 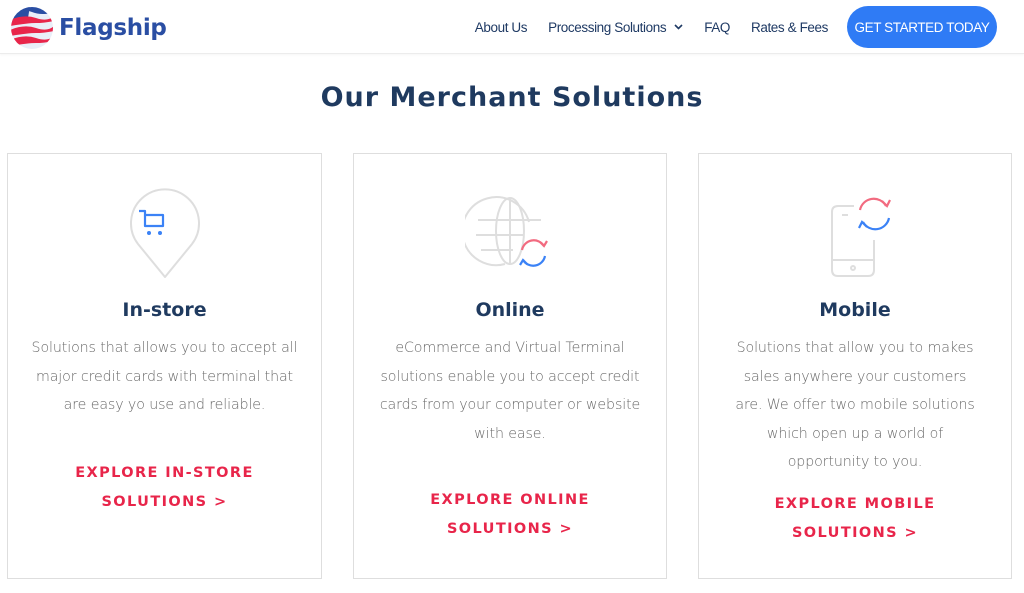 I want to click on explore-in-store-link: EXPLORE IN-STORE SOLUTIONS >, so click(x=164, y=487).